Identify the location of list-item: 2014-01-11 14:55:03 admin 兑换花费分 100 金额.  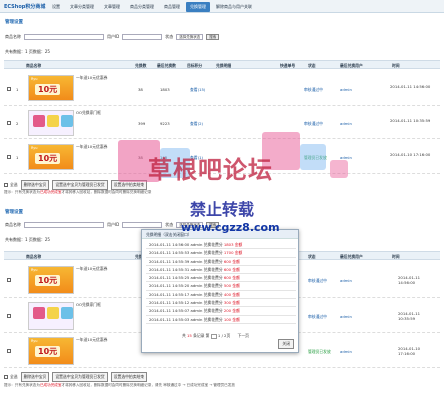
(221, 320).